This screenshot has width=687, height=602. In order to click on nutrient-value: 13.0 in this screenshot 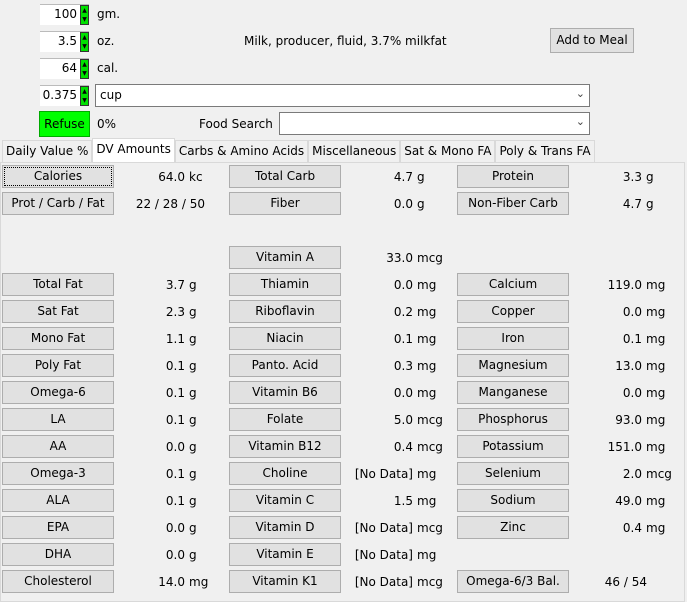, I will do `click(628, 366)`.